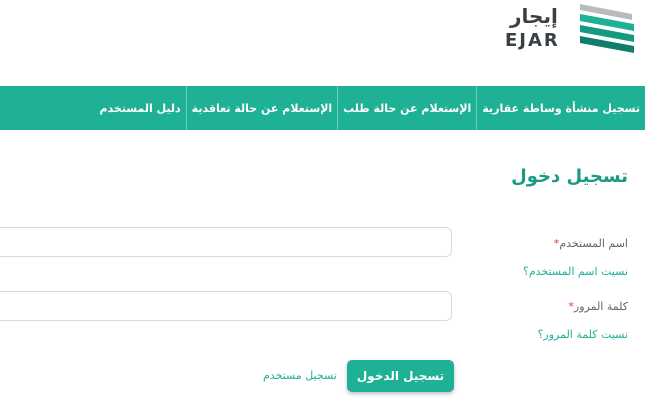  I want to click on nav-item-broker-registration: تسجيل منشأة وساطة عقارية, so click(560, 108).